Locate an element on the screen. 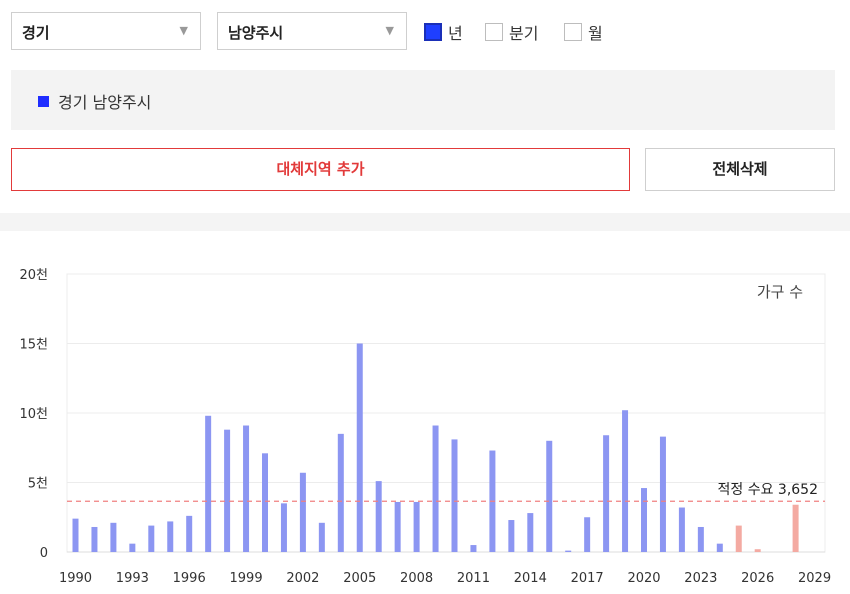 The height and width of the screenshot is (594, 850). x-tick-label: 1993 is located at coordinates (132, 578).